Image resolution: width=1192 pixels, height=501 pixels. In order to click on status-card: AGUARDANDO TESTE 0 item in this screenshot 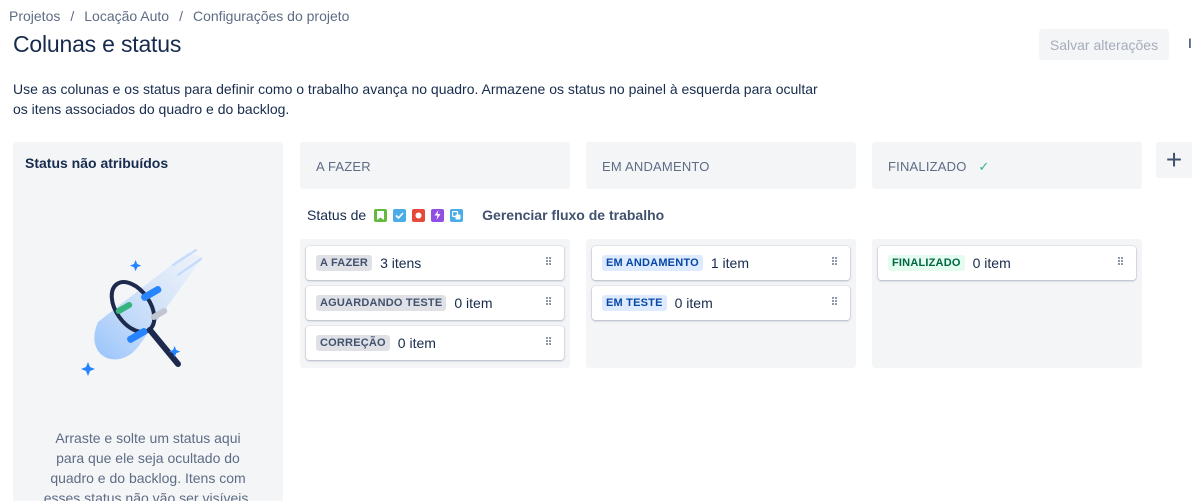, I will do `click(435, 303)`.